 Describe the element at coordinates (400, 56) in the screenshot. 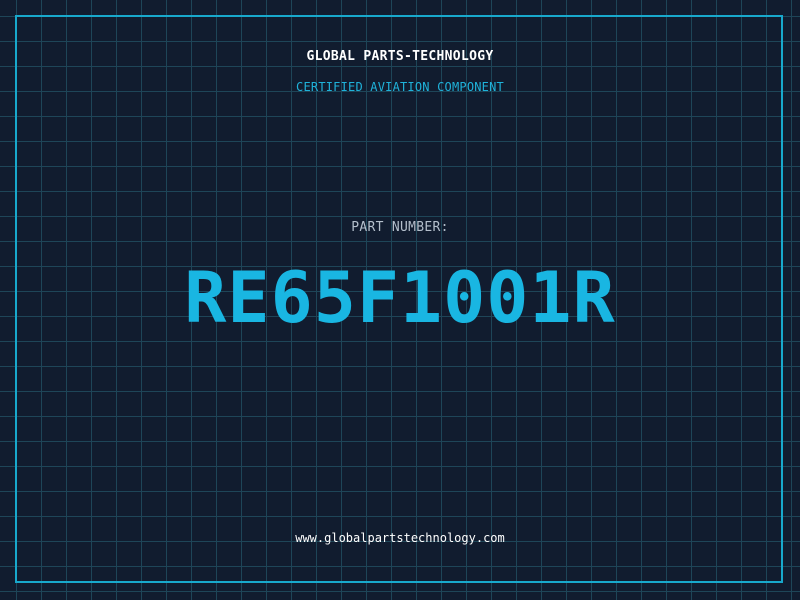

I see `company-name: GLOBAL PARTS-TECHNOLOGY` at that location.